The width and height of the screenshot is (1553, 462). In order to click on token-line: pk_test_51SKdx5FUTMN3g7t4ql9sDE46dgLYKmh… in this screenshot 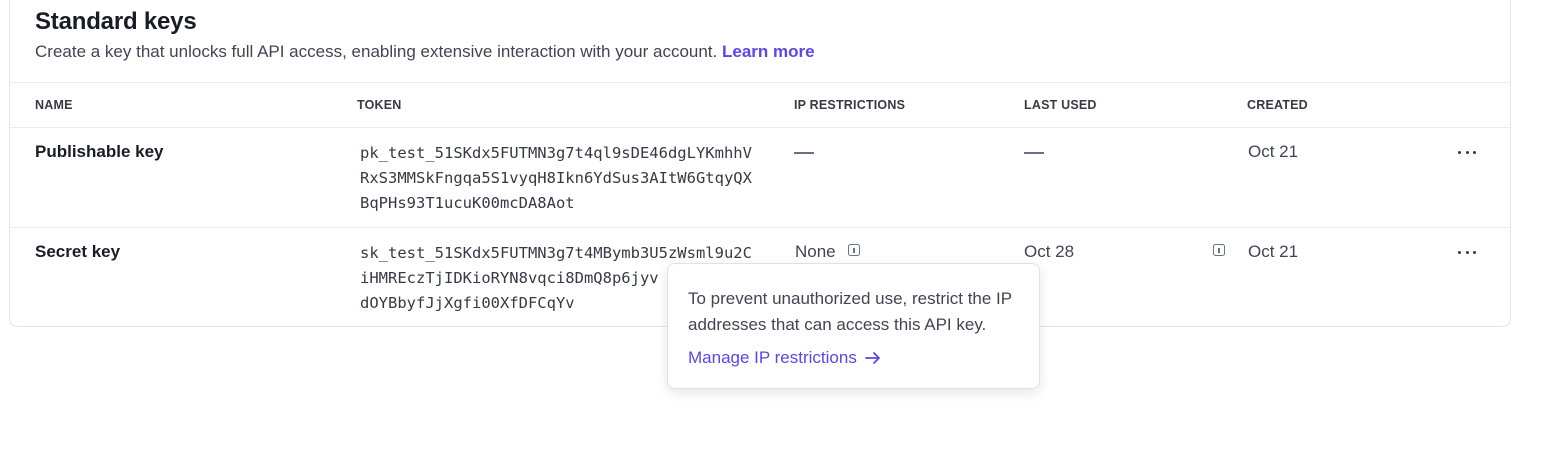, I will do `click(556, 153)`.